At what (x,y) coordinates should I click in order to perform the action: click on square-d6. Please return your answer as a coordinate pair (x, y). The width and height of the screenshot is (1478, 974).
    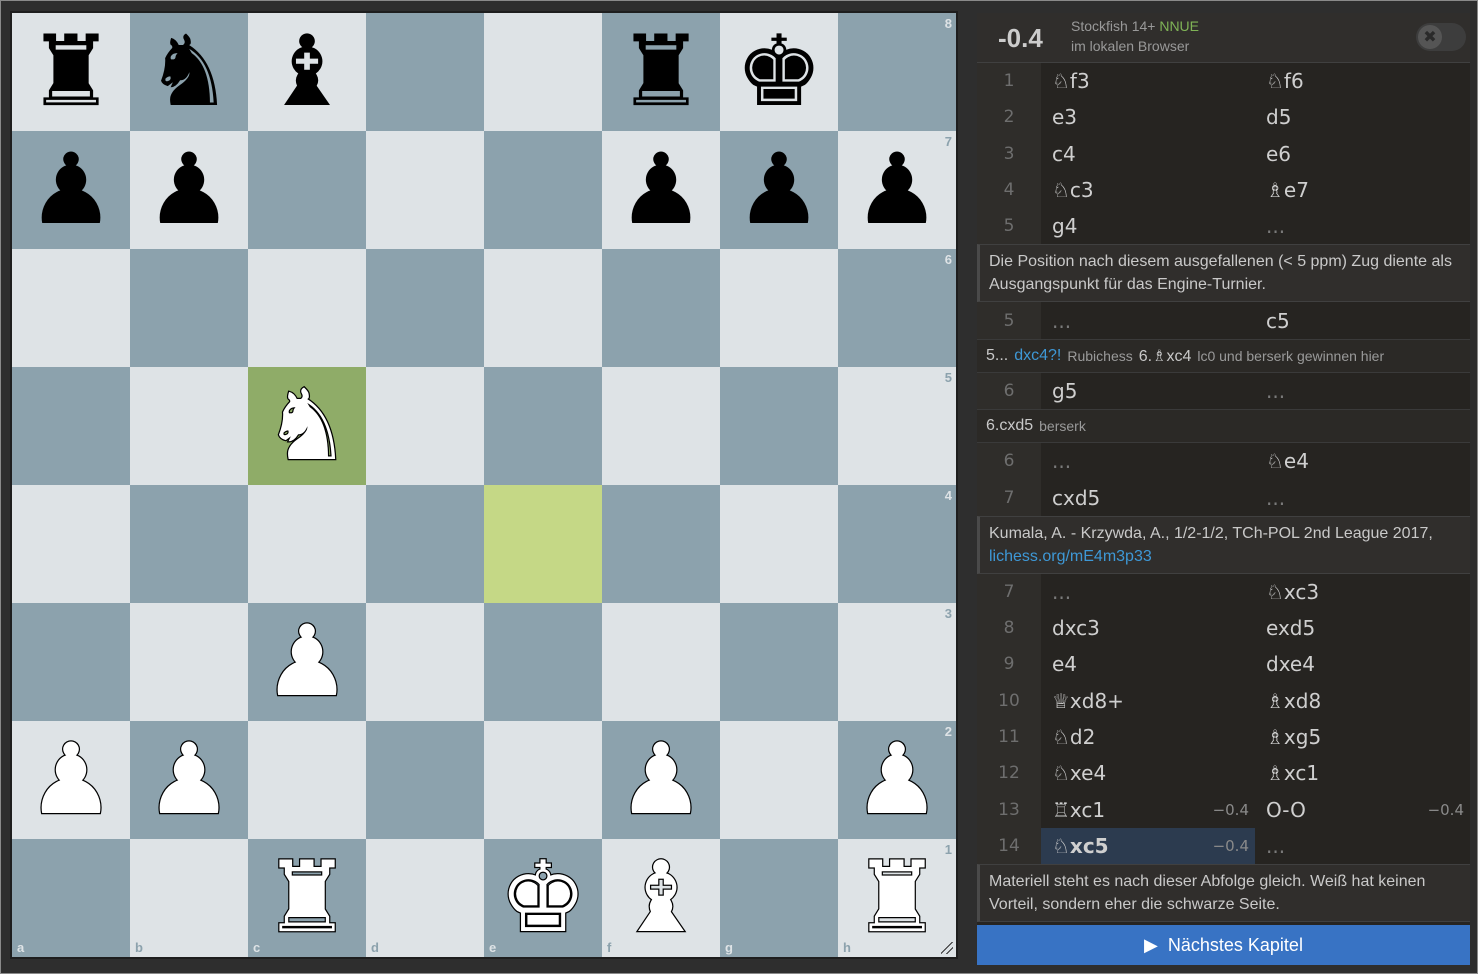
    Looking at the image, I should click on (425, 308).